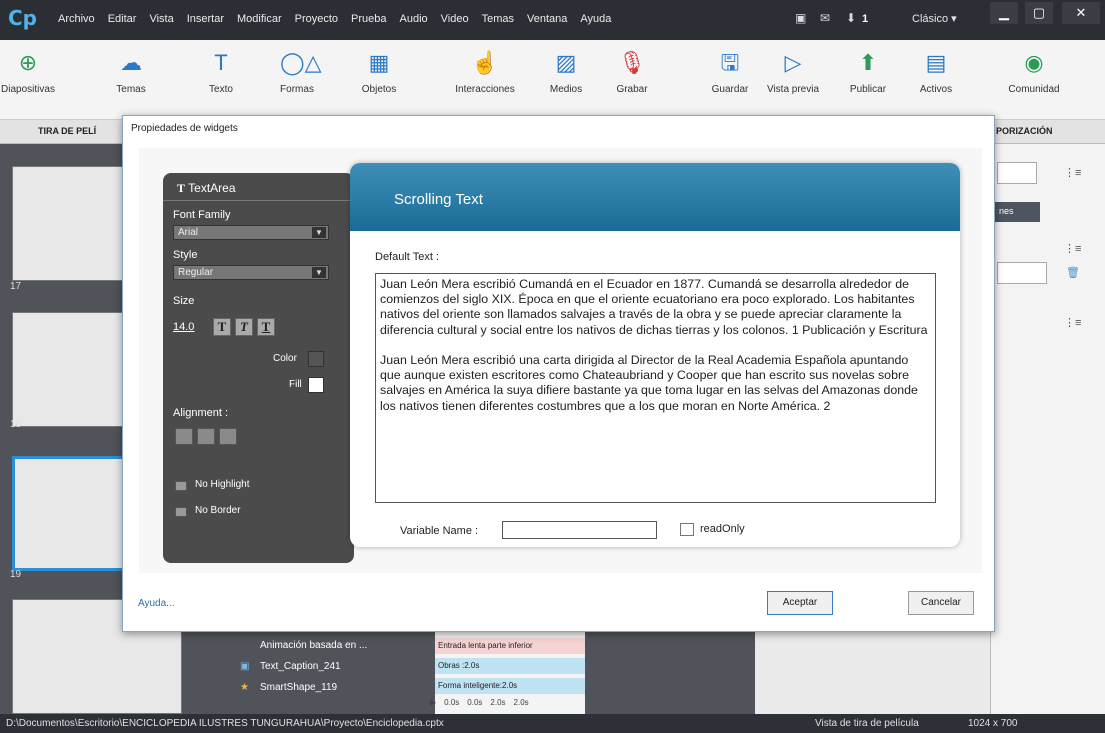 The width and height of the screenshot is (1105, 733). Describe the element at coordinates (485, 89) in the screenshot. I see `interactions-label: Interacciones` at that location.